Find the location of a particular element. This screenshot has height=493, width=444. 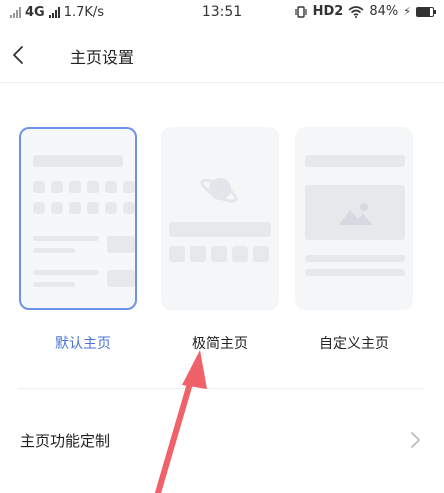

image-placeholder-icon is located at coordinates (356, 214).